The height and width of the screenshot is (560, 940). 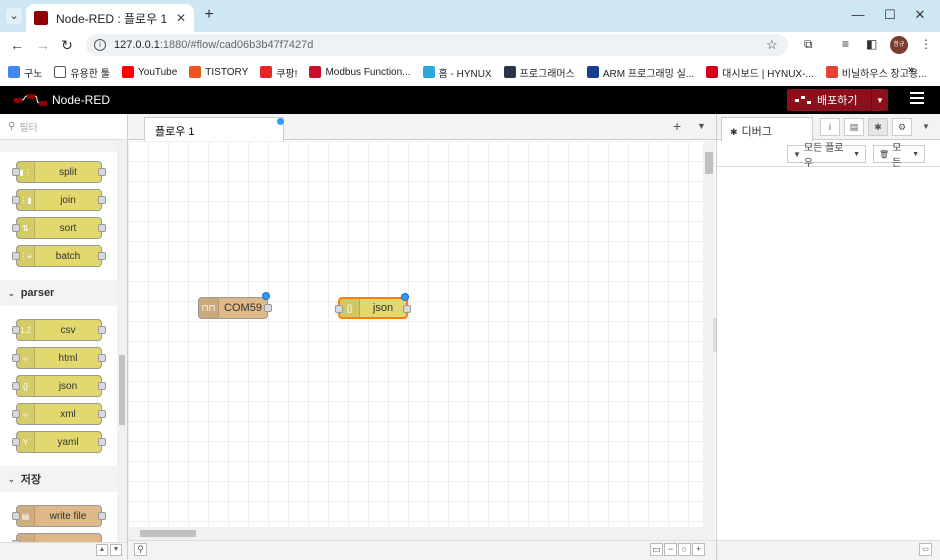 I want to click on url-path: :1880/#flow/cad06b3b47f7427d, so click(x=236, y=45).